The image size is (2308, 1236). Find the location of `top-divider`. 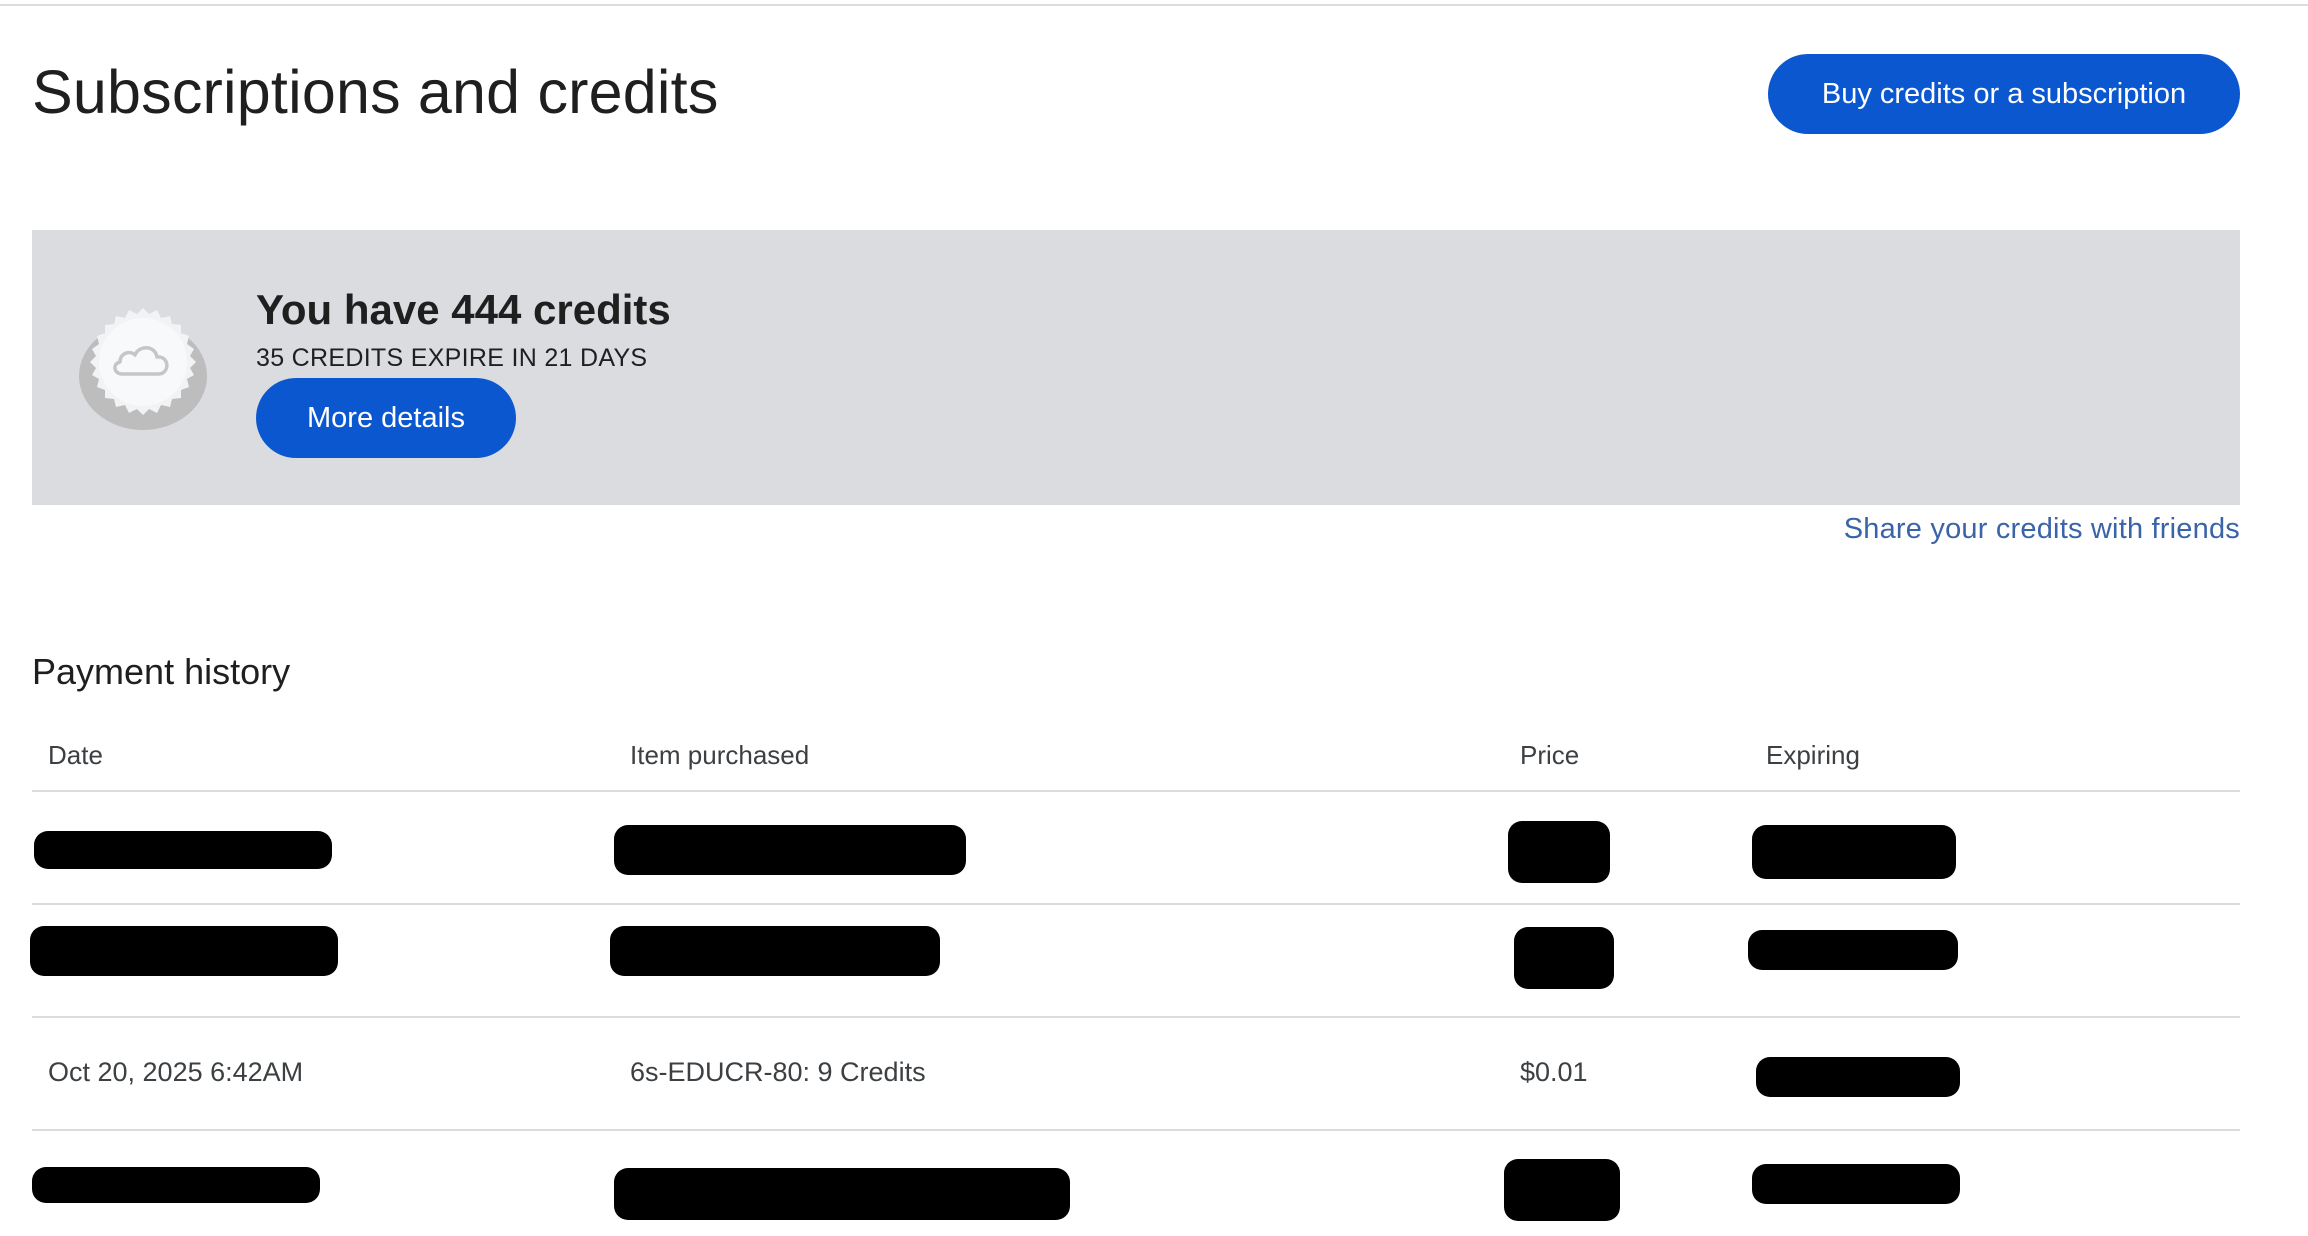

top-divider is located at coordinates (1154, 5).